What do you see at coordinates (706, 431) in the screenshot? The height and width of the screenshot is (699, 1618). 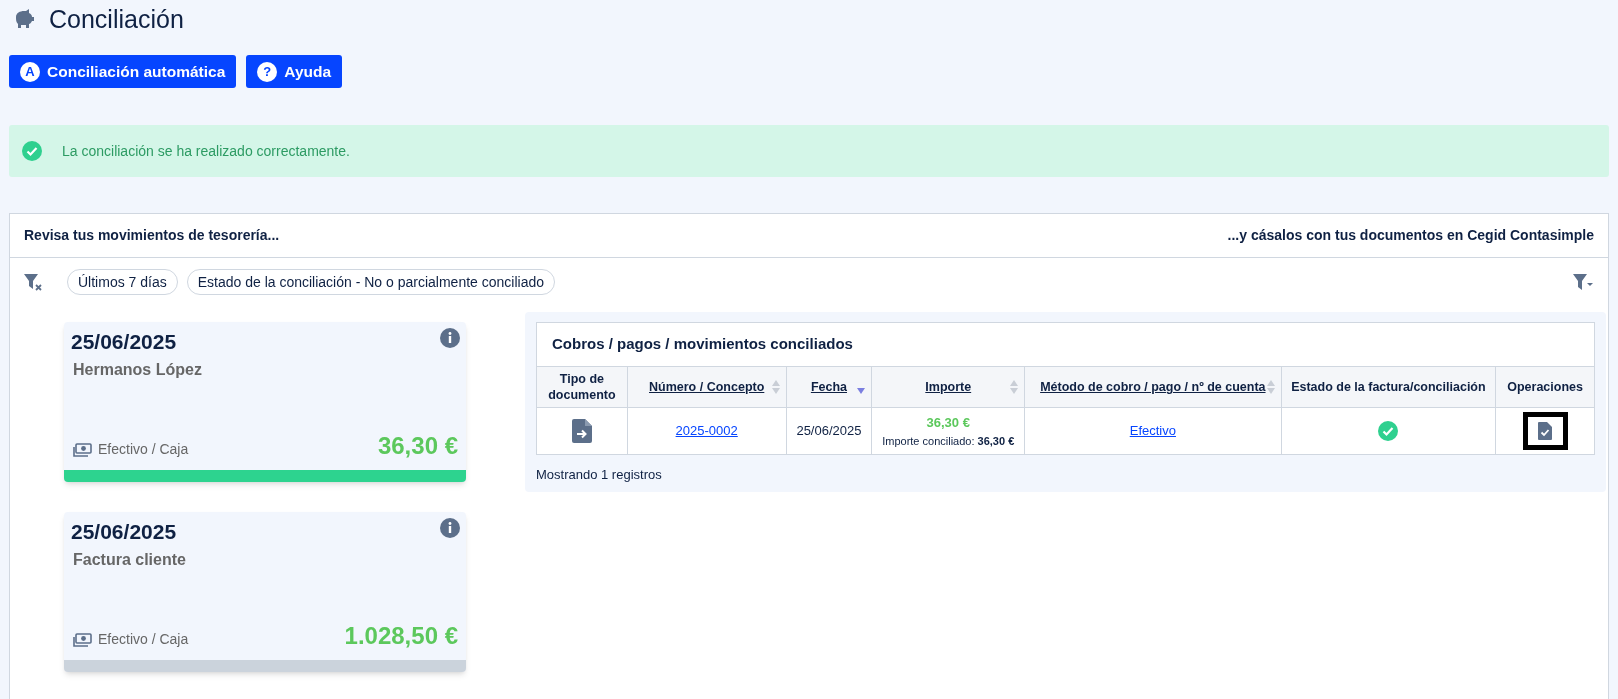 I see `document-link: 2025-0002` at bounding box center [706, 431].